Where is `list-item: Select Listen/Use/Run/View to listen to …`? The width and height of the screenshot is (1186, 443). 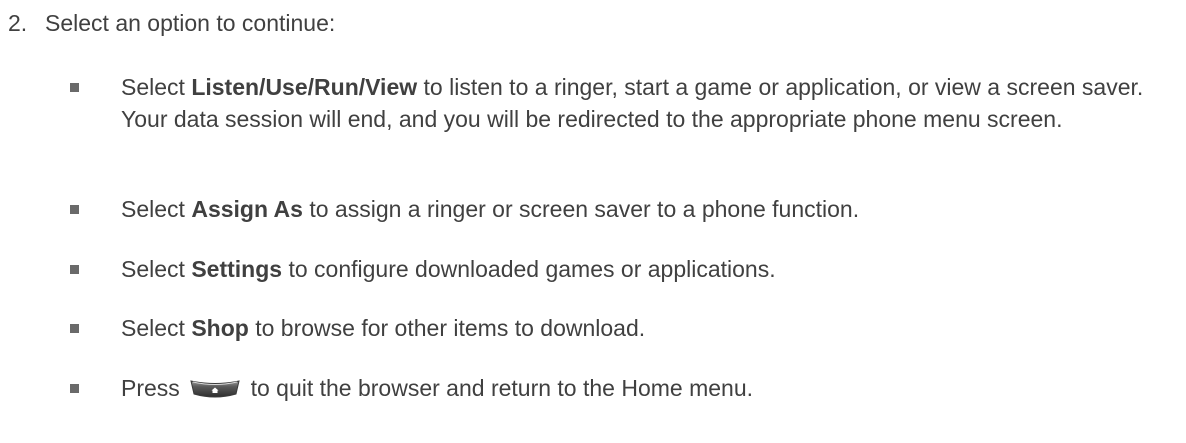
list-item: Select Listen/Use/Run/View to listen to … is located at coordinates (651, 103).